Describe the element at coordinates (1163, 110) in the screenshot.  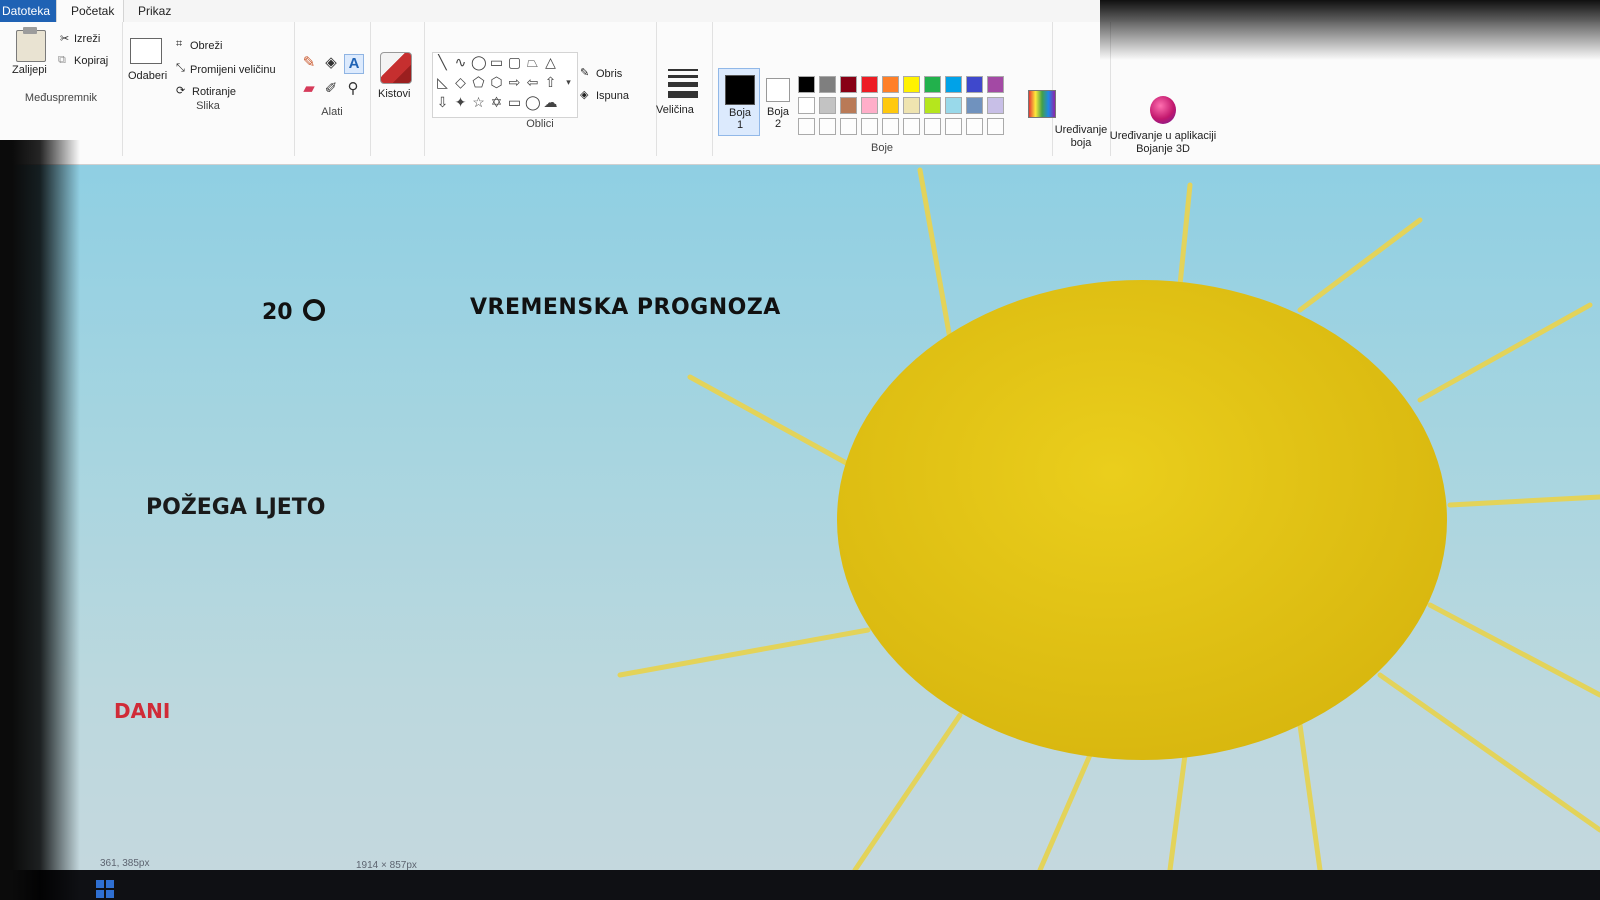
I see `paint3d-icon` at that location.